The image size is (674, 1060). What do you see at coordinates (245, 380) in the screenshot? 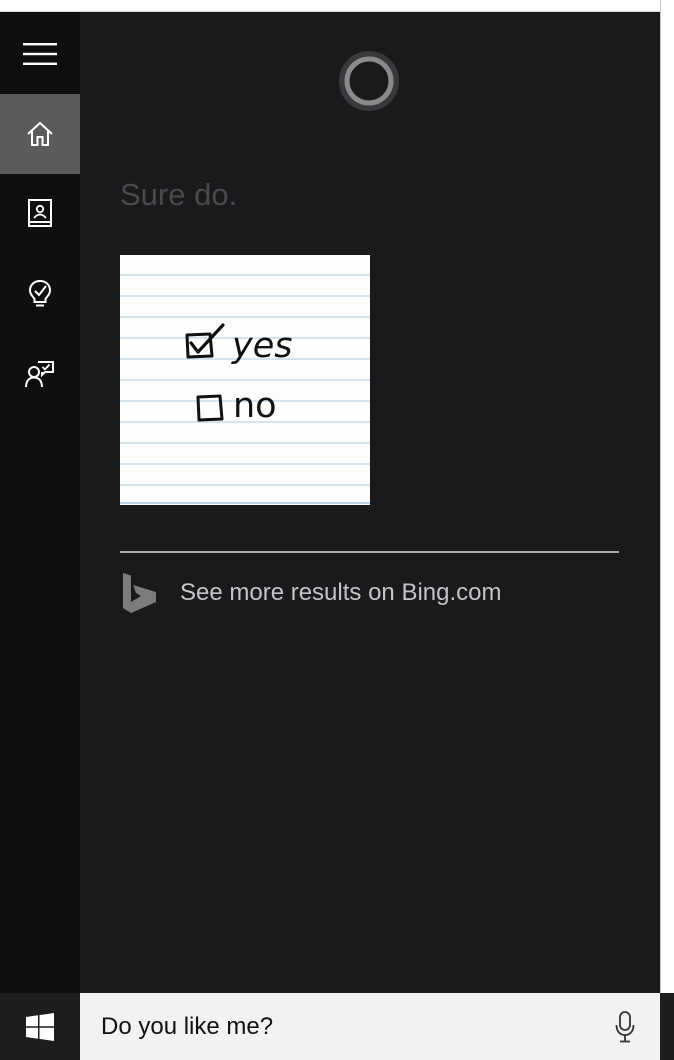
I see `note-image: yes no` at bounding box center [245, 380].